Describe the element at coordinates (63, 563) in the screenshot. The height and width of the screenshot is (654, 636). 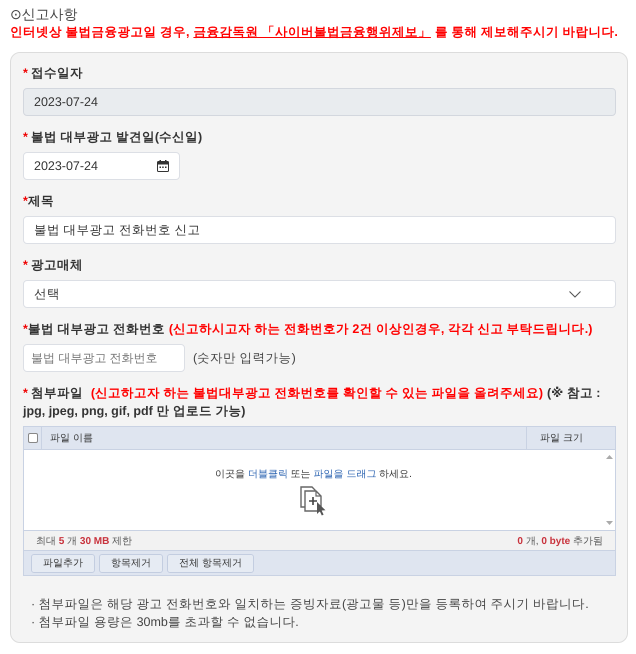
I see `toolbar-button: 파일추가` at that location.